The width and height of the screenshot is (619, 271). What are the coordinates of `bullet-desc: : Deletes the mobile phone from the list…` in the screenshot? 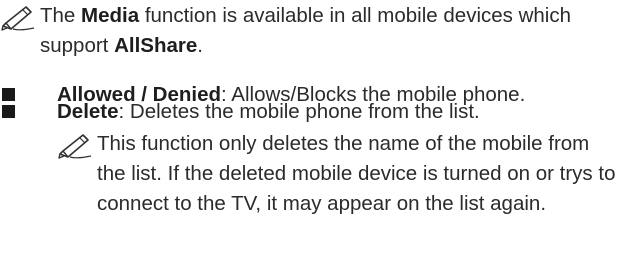 It's located at (299, 111).